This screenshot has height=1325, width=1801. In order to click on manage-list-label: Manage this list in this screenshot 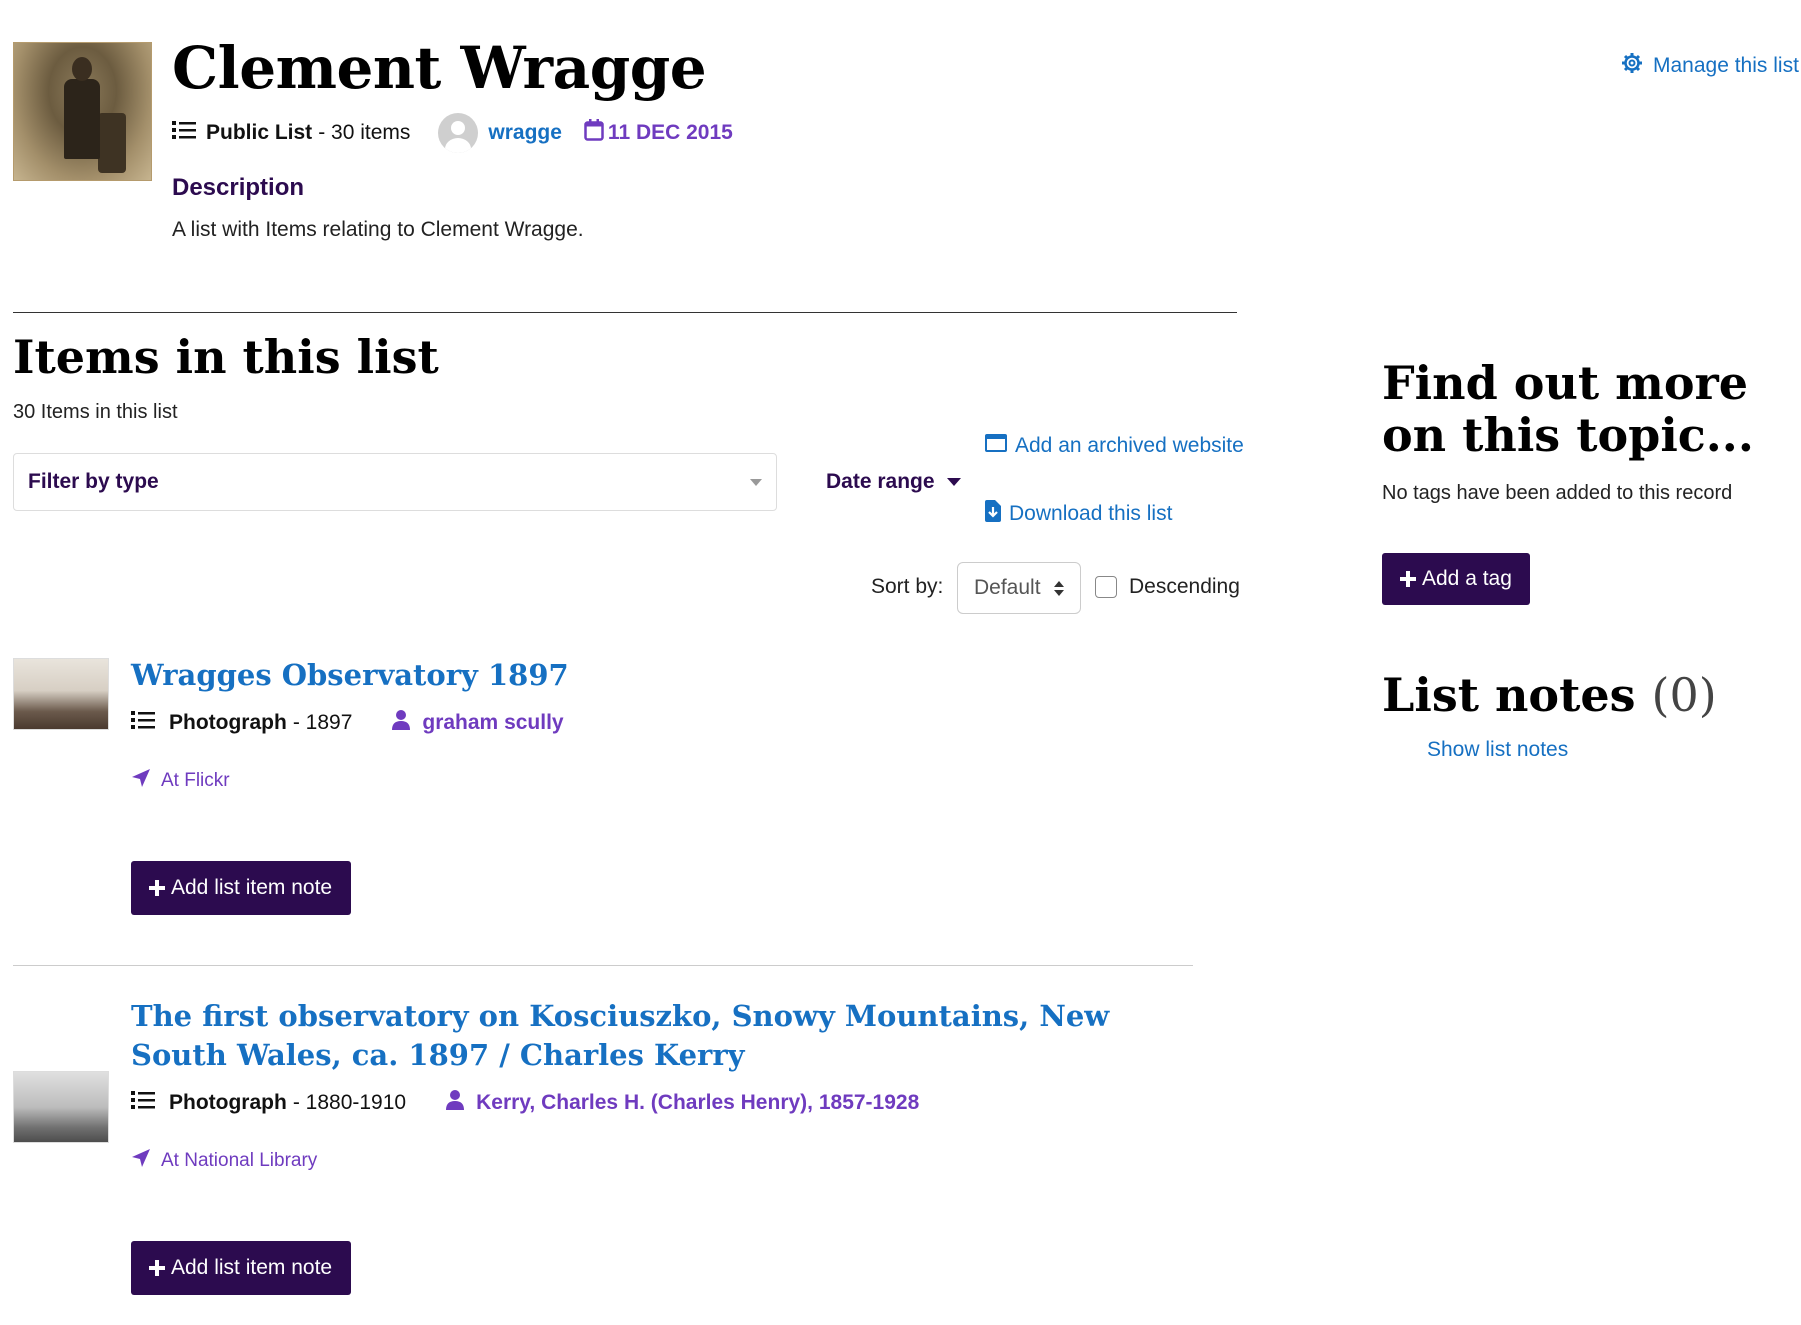, I will do `click(1726, 65)`.